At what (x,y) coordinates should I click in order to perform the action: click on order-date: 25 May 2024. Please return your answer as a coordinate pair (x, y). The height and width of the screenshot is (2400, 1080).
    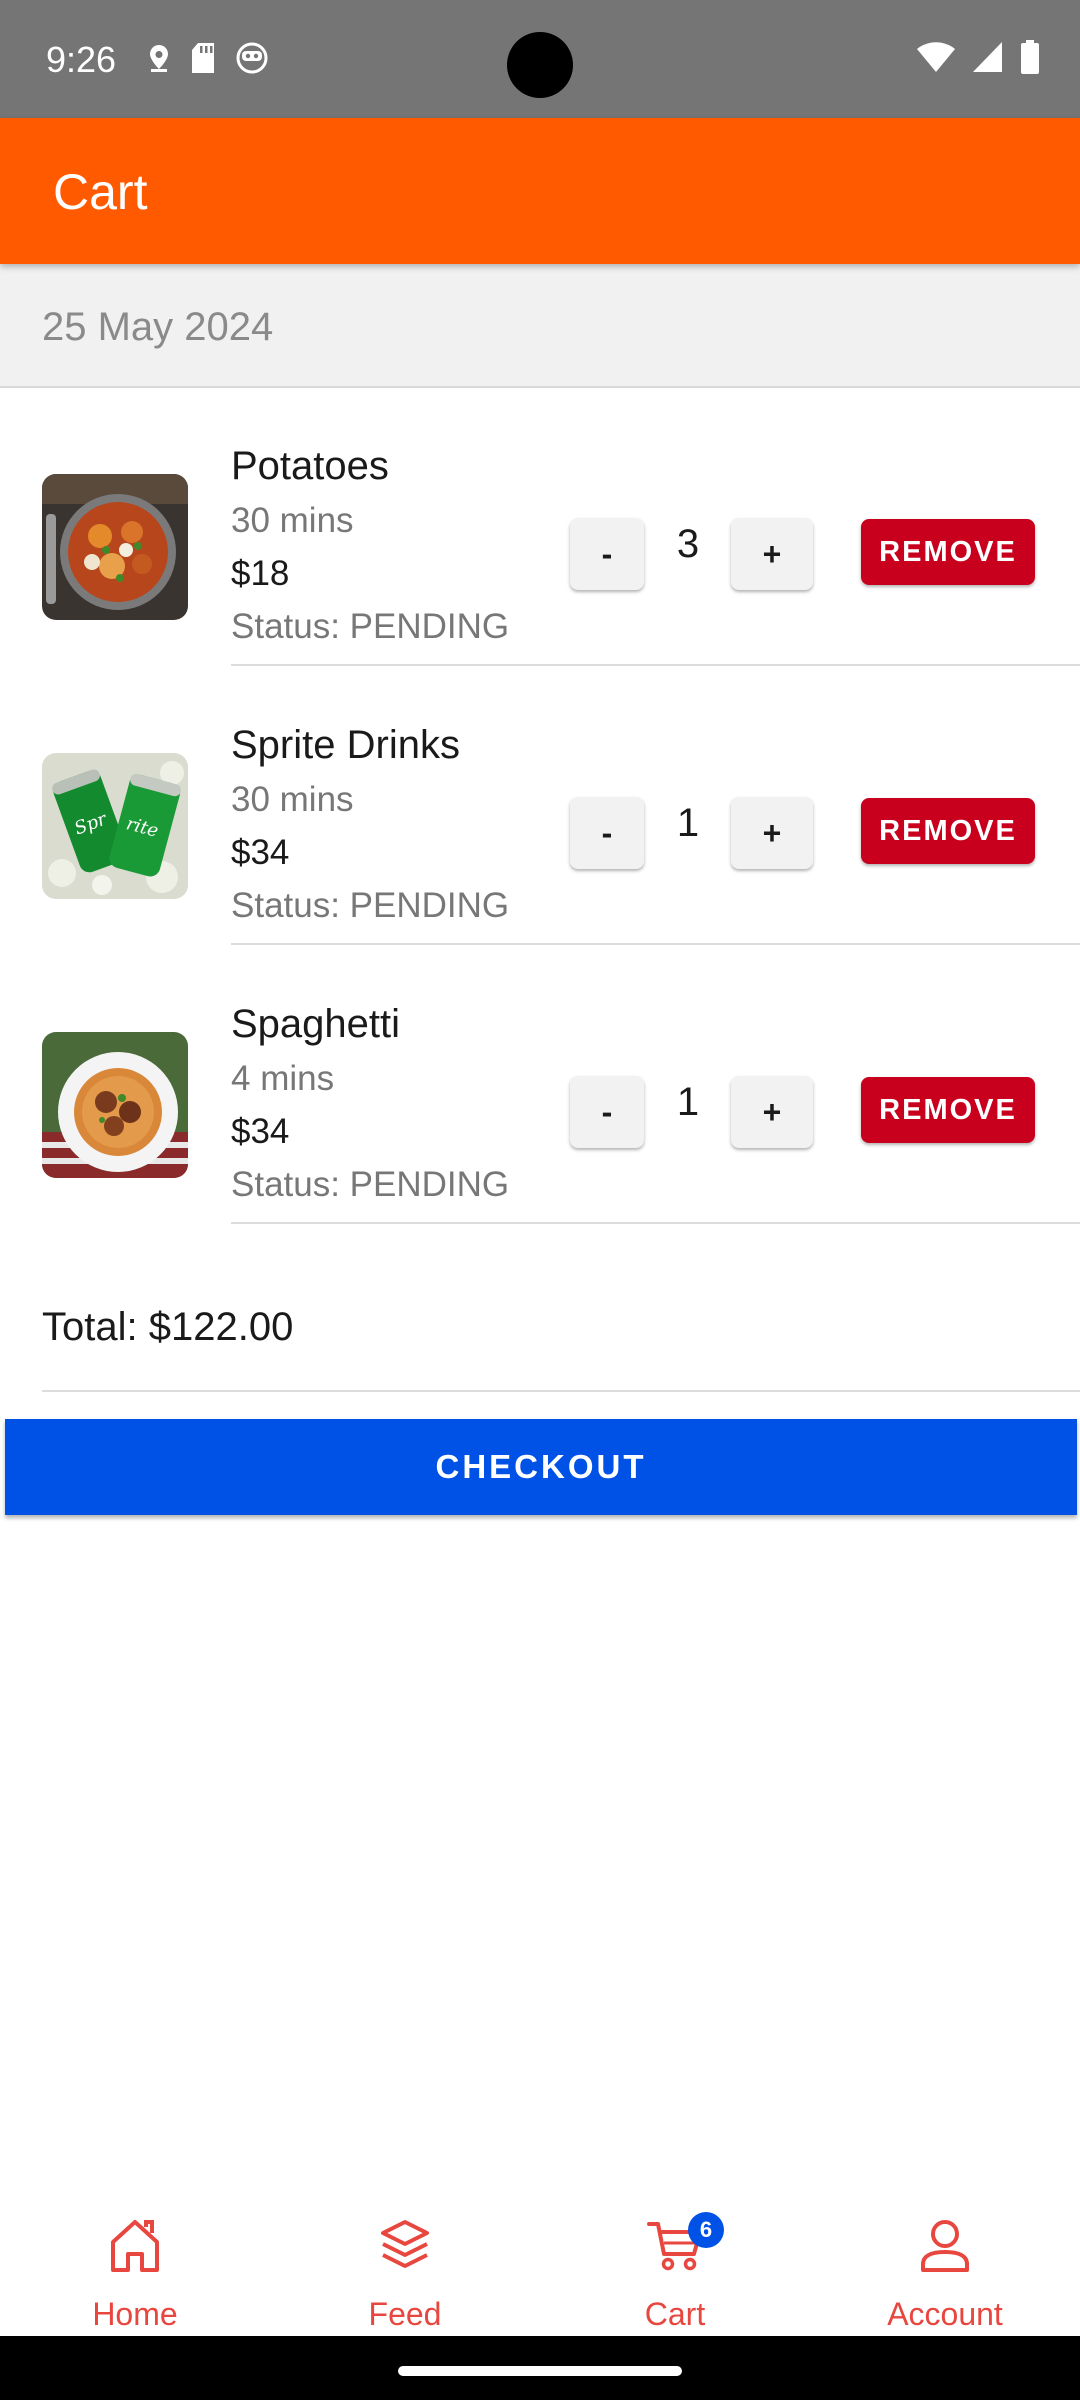
    Looking at the image, I should click on (158, 327).